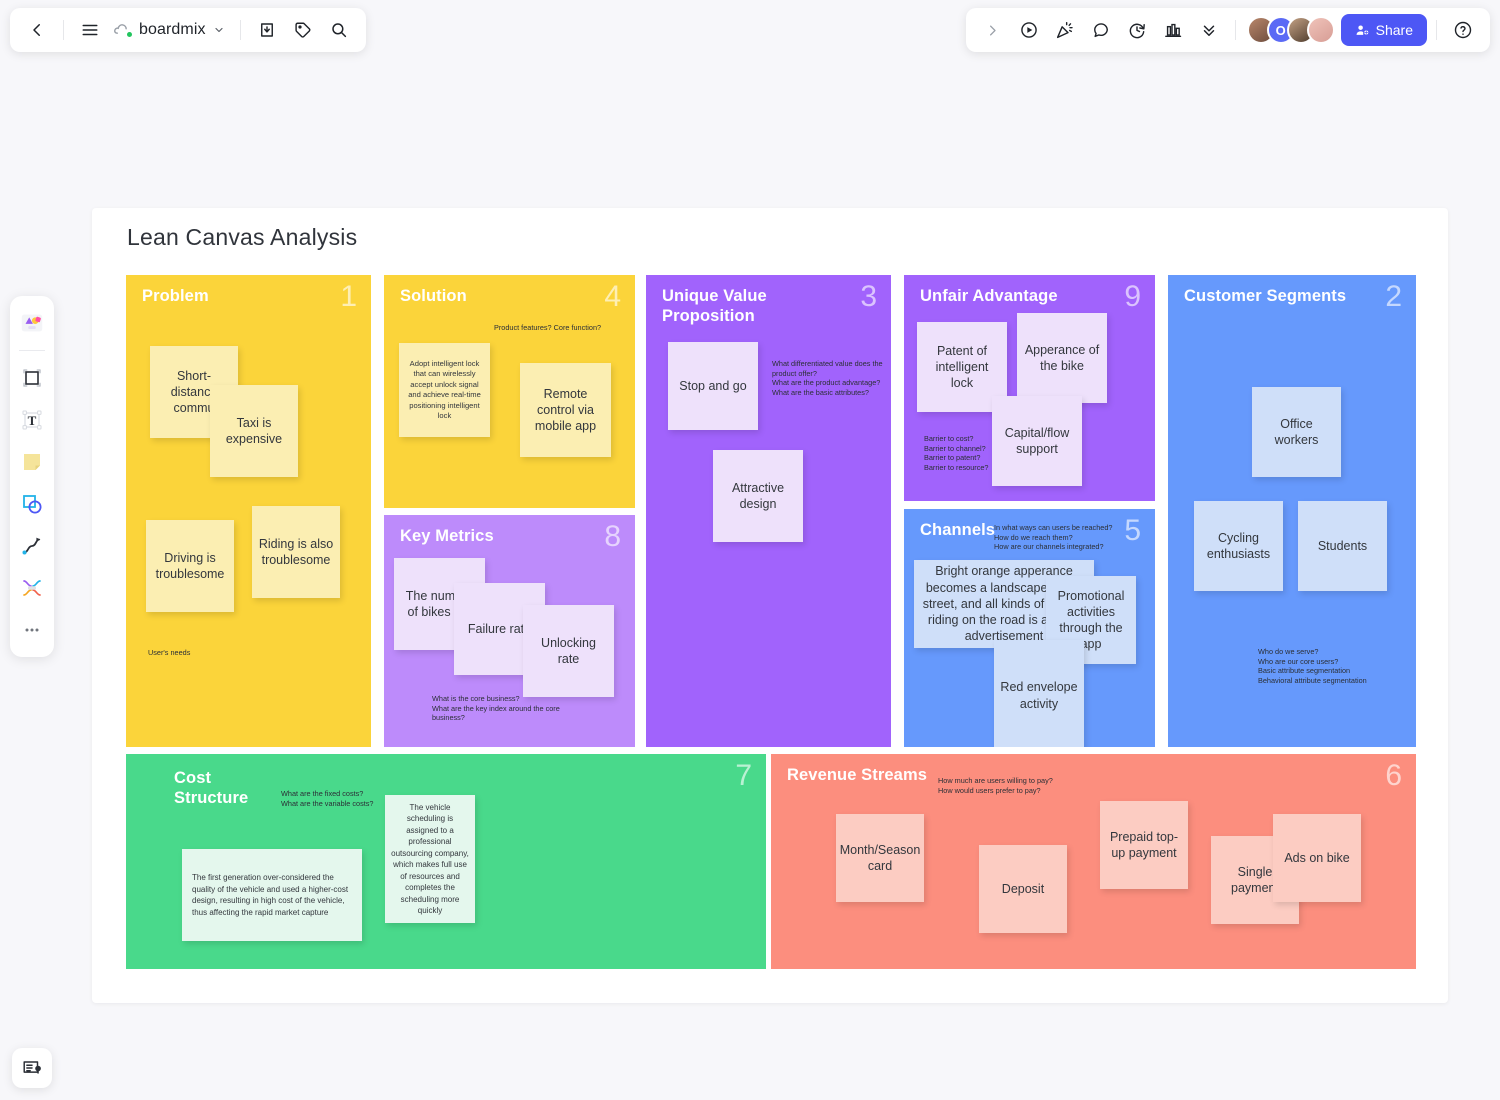 The image size is (1500, 1100). What do you see at coordinates (857, 775) in the screenshot?
I see `cell-title: Revenue Streams` at bounding box center [857, 775].